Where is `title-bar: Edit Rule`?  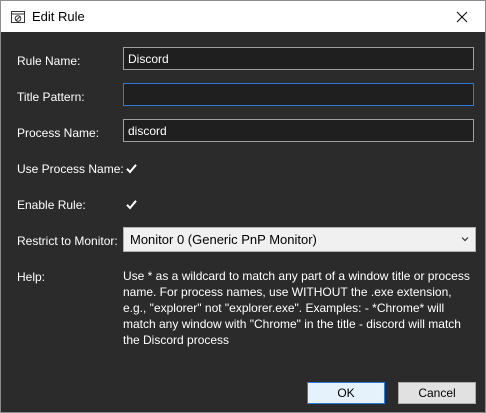 title-bar: Edit Rule is located at coordinates (243, 16).